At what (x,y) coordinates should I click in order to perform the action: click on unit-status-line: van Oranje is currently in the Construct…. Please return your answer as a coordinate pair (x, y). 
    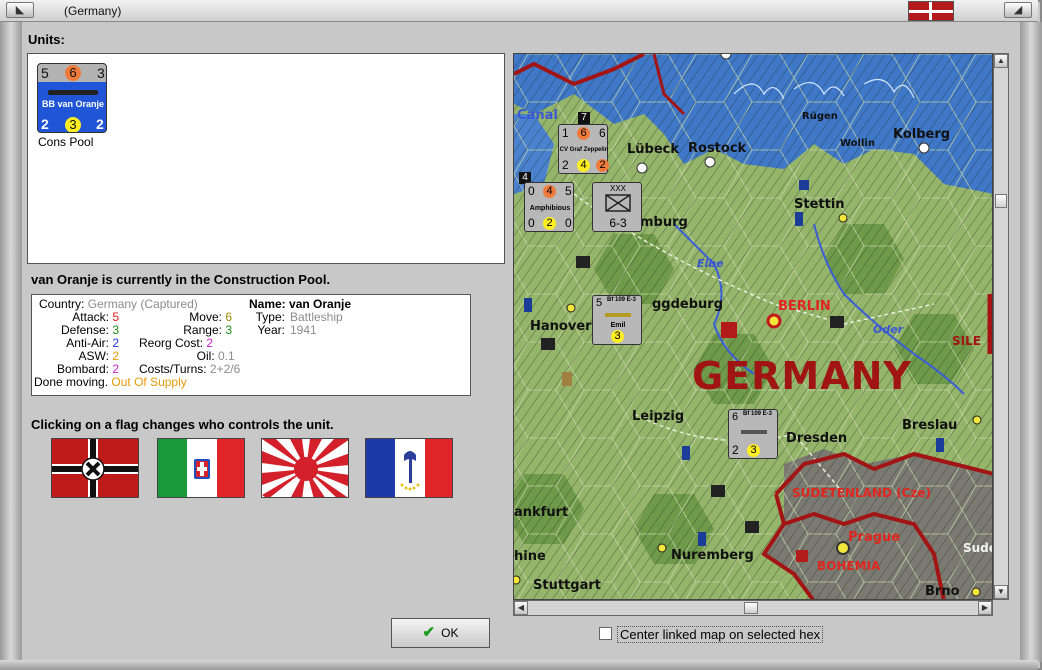
    Looking at the image, I should click on (181, 279).